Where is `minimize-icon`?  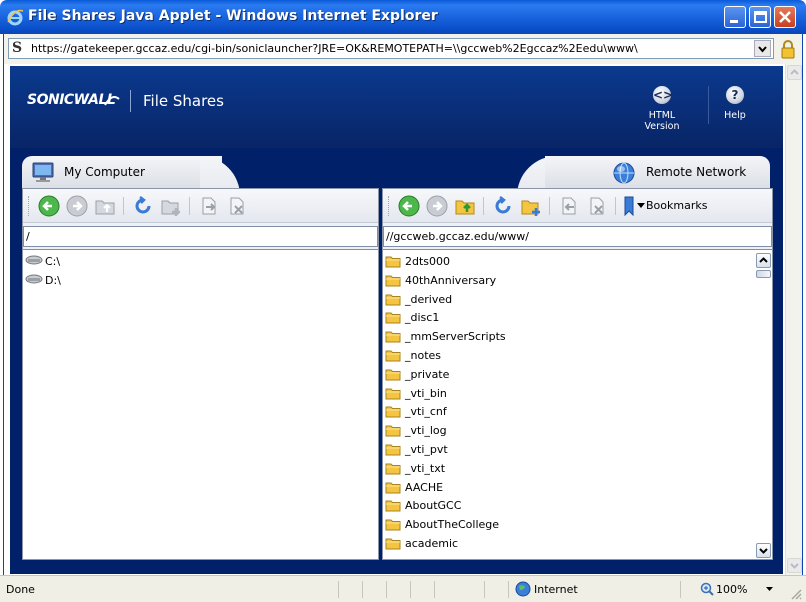
minimize-icon is located at coordinates (734, 21).